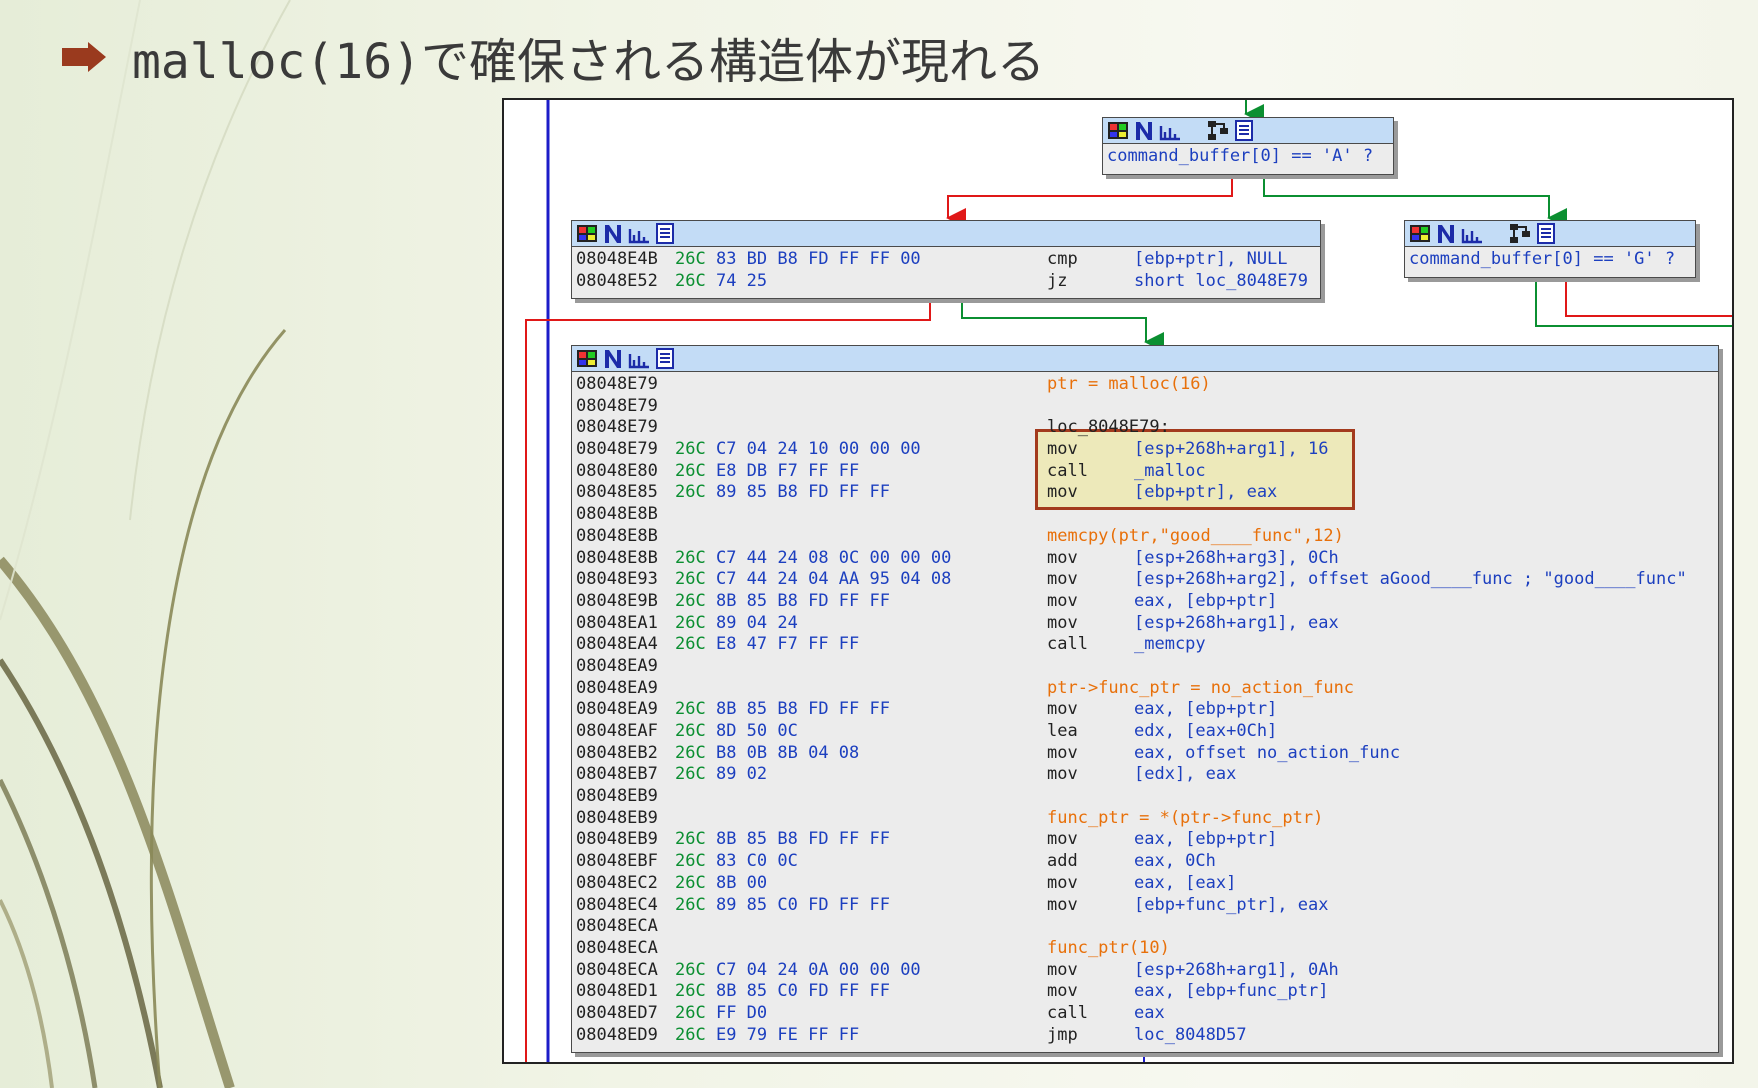 The image size is (1758, 1088). Describe the element at coordinates (1145, 927) in the screenshot. I see `disasm-line: 08048ECA` at that location.